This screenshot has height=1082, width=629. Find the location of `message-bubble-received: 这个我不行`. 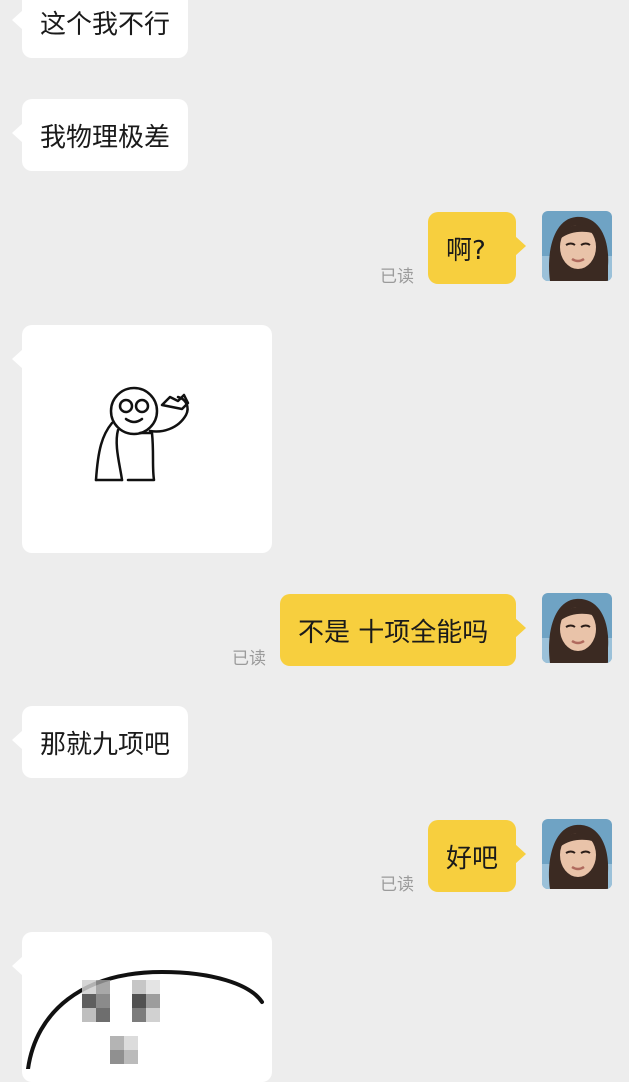

message-bubble-received: 这个我不行 is located at coordinates (100, 29).